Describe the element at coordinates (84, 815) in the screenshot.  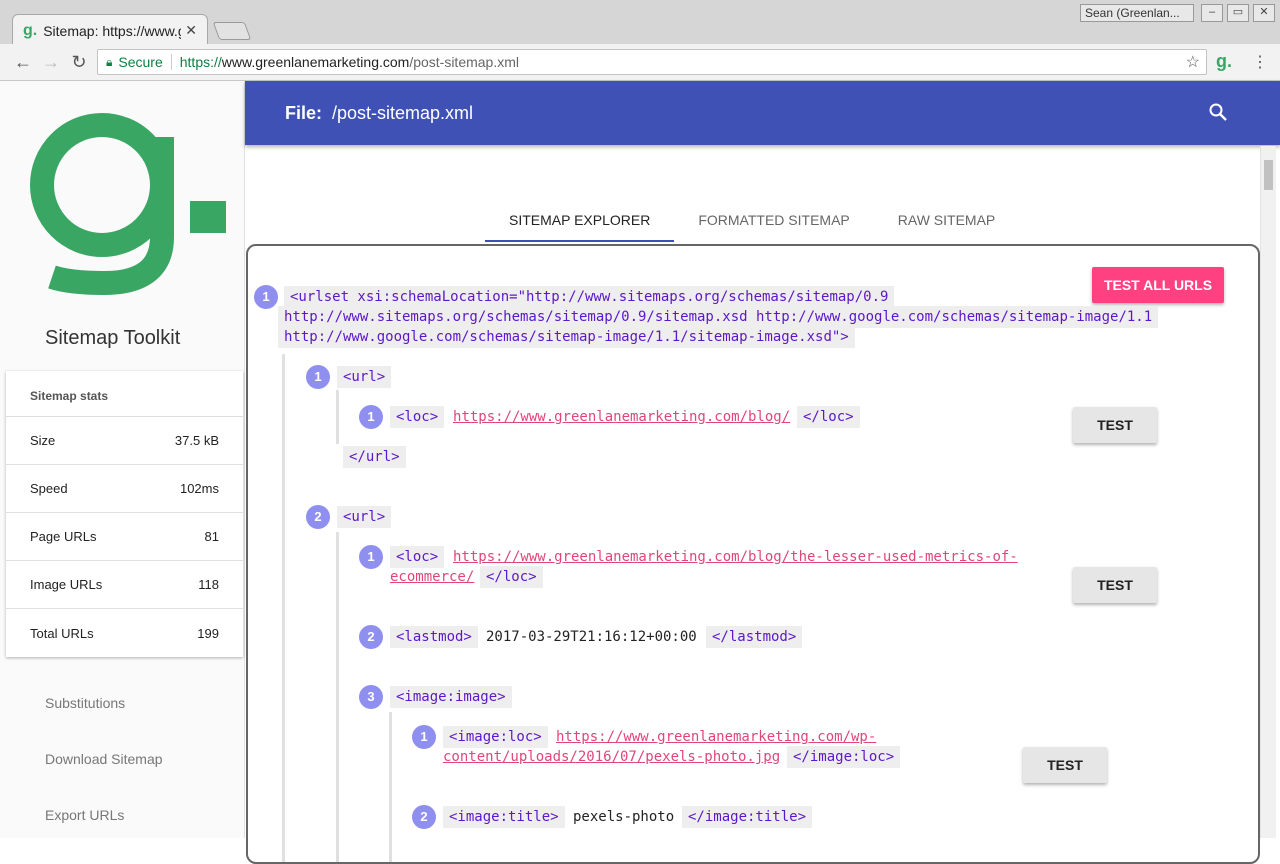
I see `export-urls-link: Export URLs` at that location.